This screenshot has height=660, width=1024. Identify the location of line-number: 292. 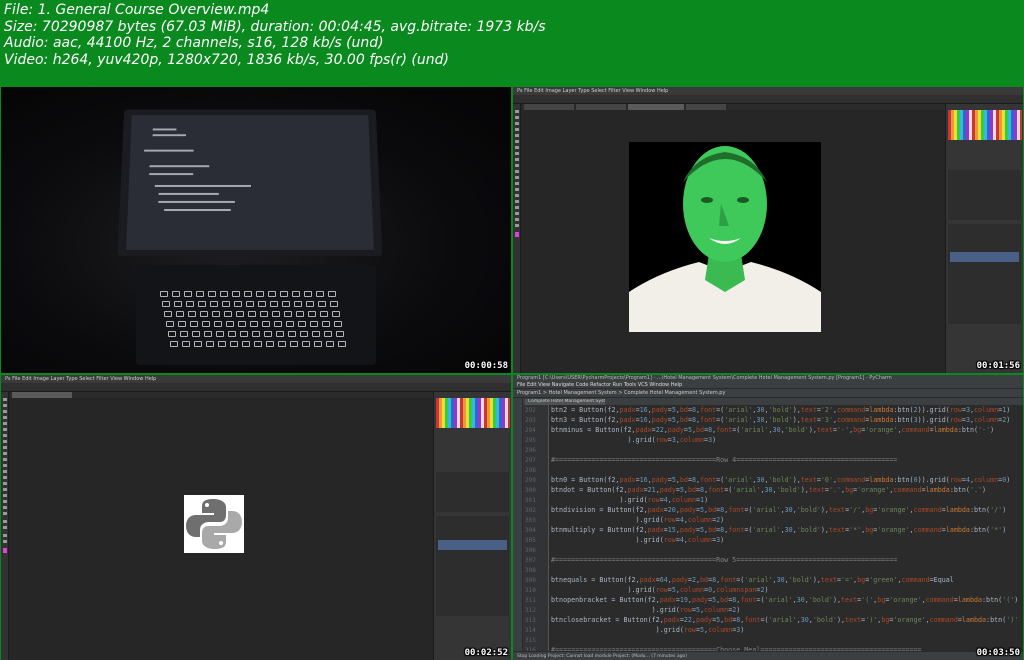
(530, 410).